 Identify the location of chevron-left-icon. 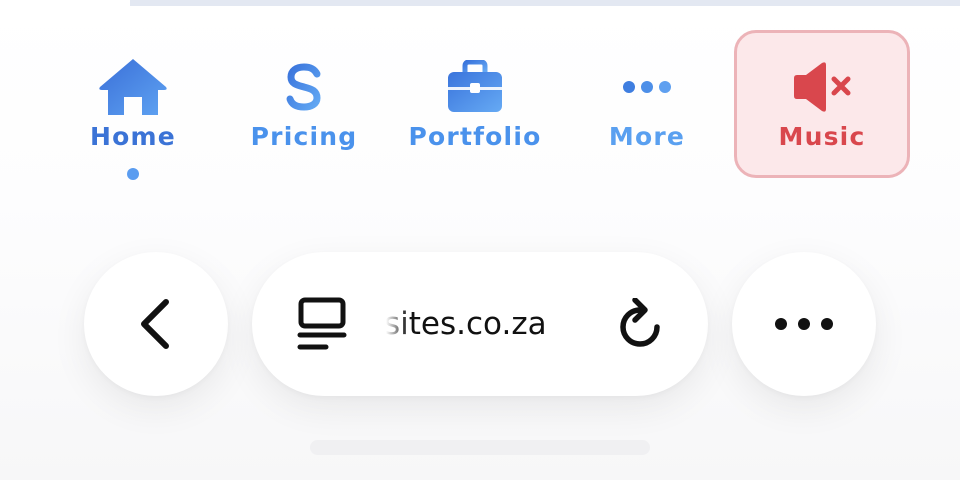
(155, 324).